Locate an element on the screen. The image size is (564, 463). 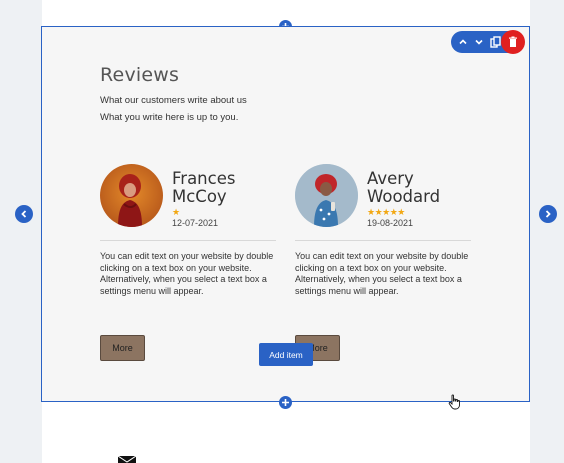
star-rating: ★ is located at coordinates (176, 212).